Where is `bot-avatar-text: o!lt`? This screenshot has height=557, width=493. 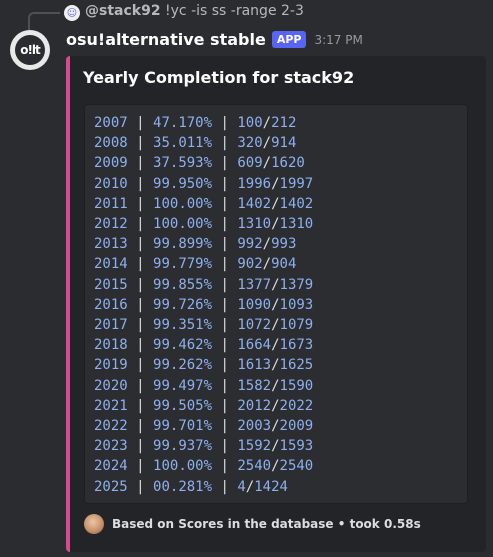 bot-avatar-text: o!lt is located at coordinates (30, 50).